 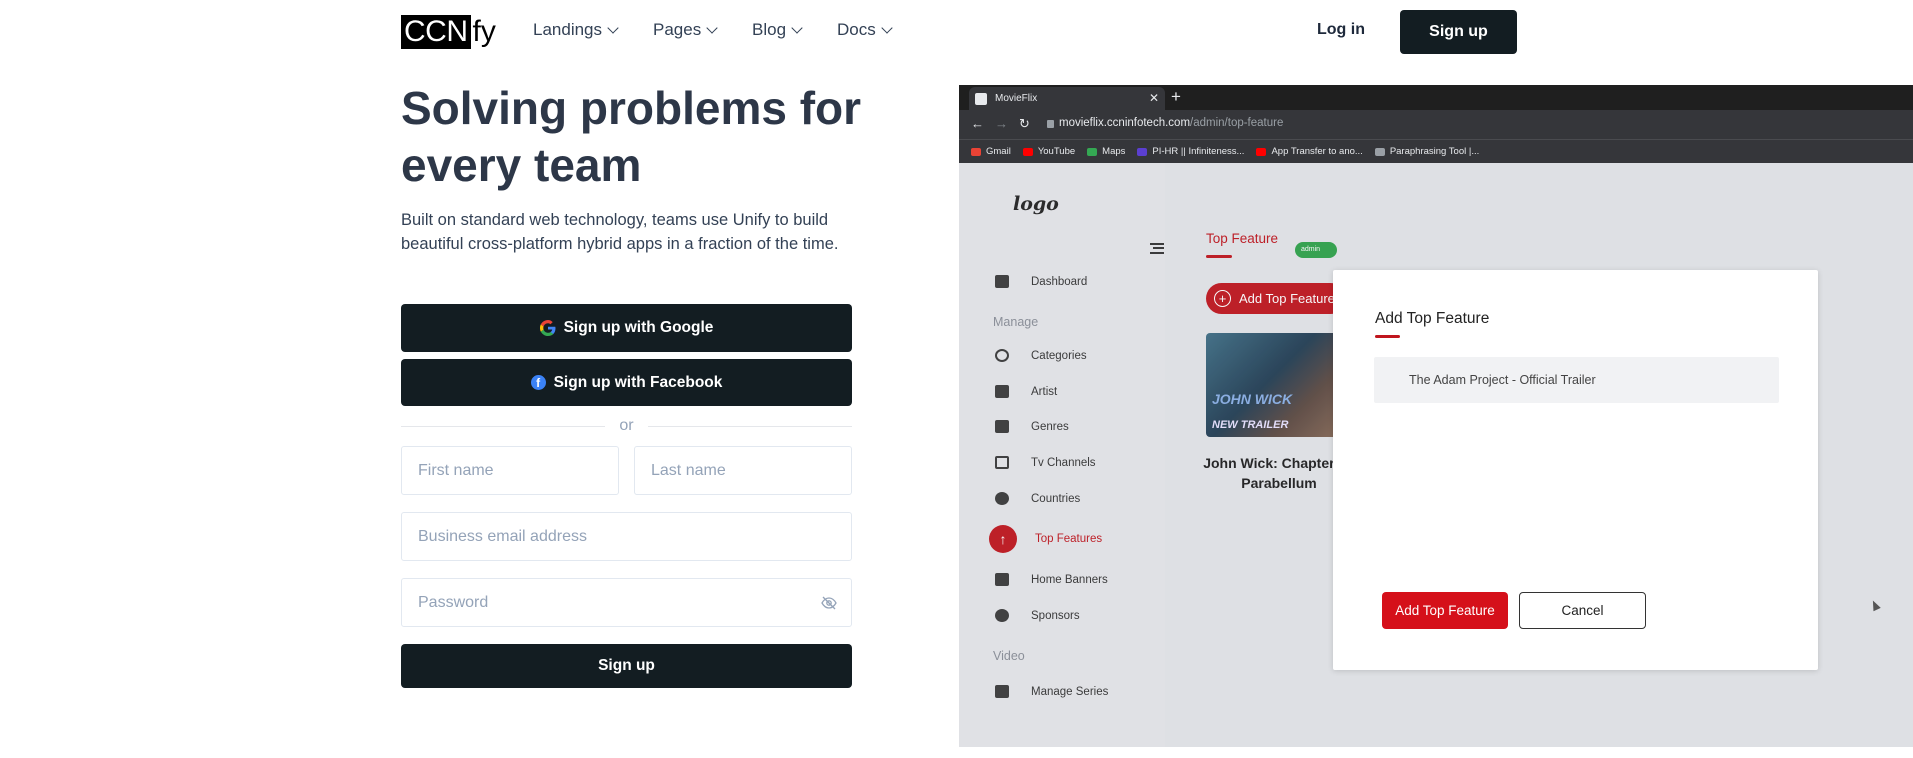 What do you see at coordinates (688, 470) in the screenshot?
I see `last-name-placeholder: Last name` at bounding box center [688, 470].